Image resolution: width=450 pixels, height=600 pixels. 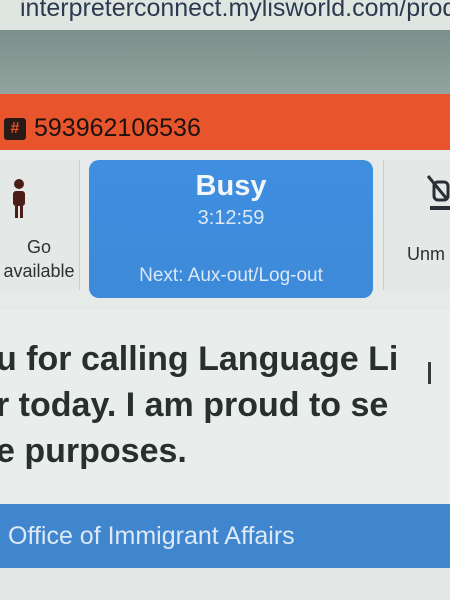 What do you see at coordinates (225, 584) in the screenshot?
I see `bottom-strip` at bounding box center [225, 584].